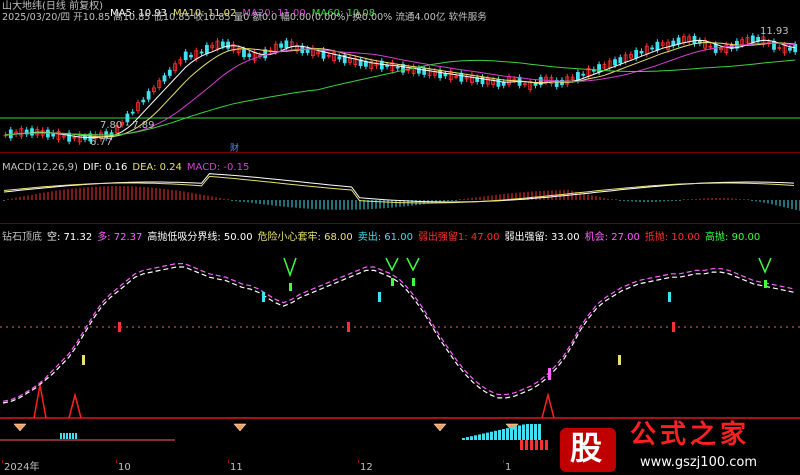  Describe the element at coordinates (508, 467) in the screenshot. I see `x-axis-label: 1` at that location.